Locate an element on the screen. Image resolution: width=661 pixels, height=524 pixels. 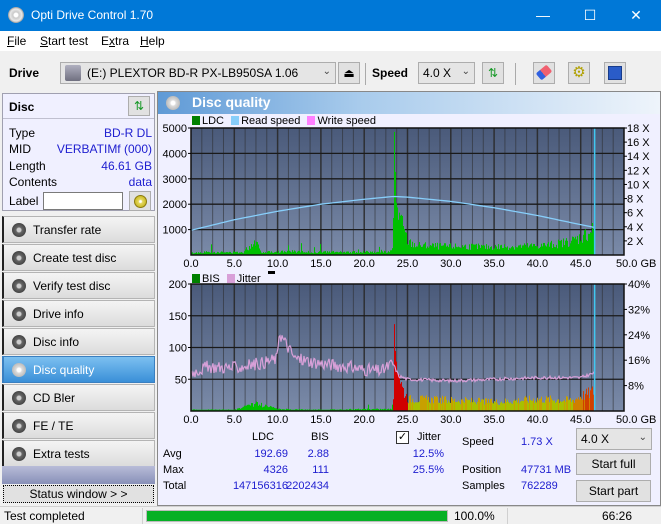
eject-button: ⏏ is located at coordinates (349, 73).